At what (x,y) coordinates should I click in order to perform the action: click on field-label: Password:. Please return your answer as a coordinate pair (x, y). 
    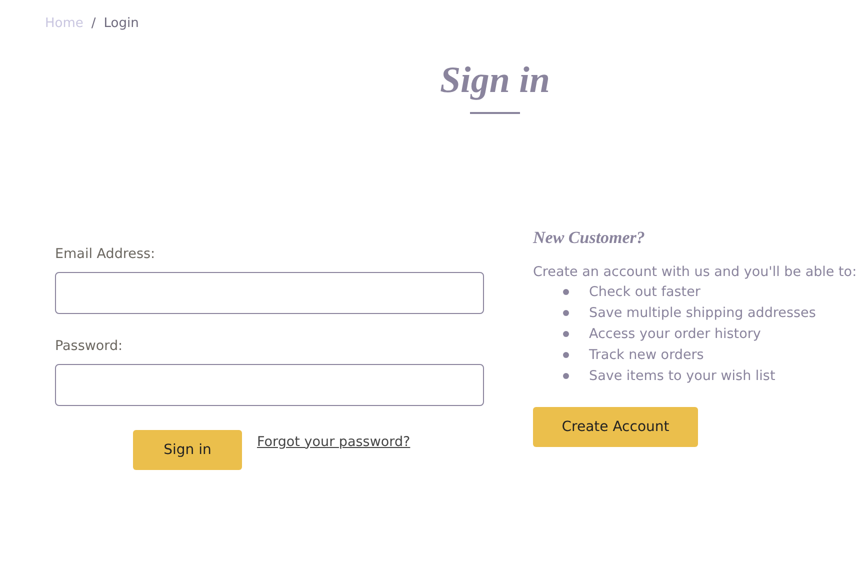
    Looking at the image, I should click on (89, 346).